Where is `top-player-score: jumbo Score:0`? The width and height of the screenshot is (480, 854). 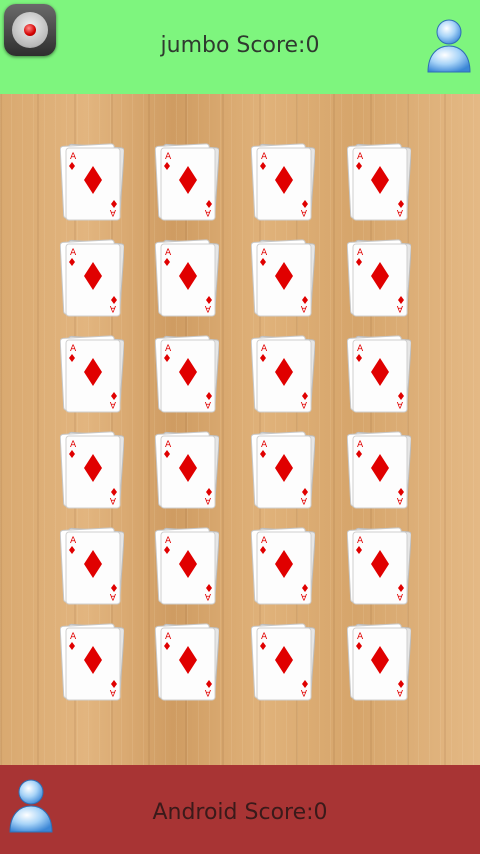
top-player-score: jumbo Score:0 is located at coordinates (240, 45).